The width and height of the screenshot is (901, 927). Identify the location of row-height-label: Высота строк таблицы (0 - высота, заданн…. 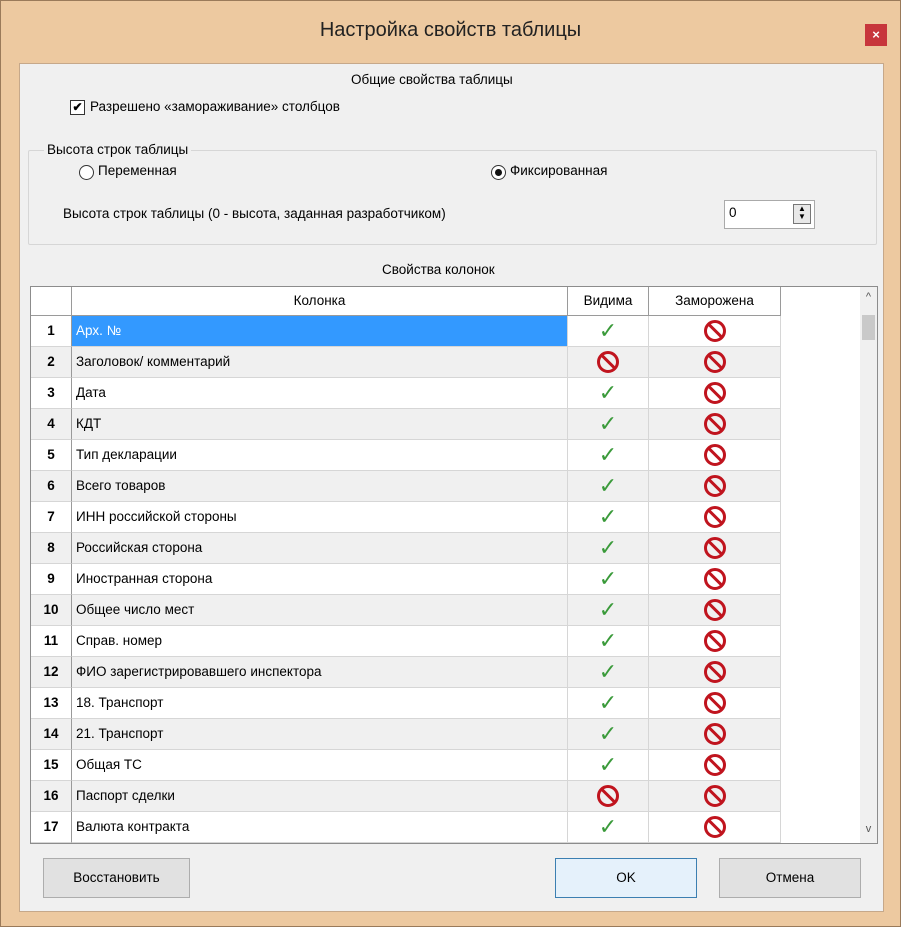
(254, 213).